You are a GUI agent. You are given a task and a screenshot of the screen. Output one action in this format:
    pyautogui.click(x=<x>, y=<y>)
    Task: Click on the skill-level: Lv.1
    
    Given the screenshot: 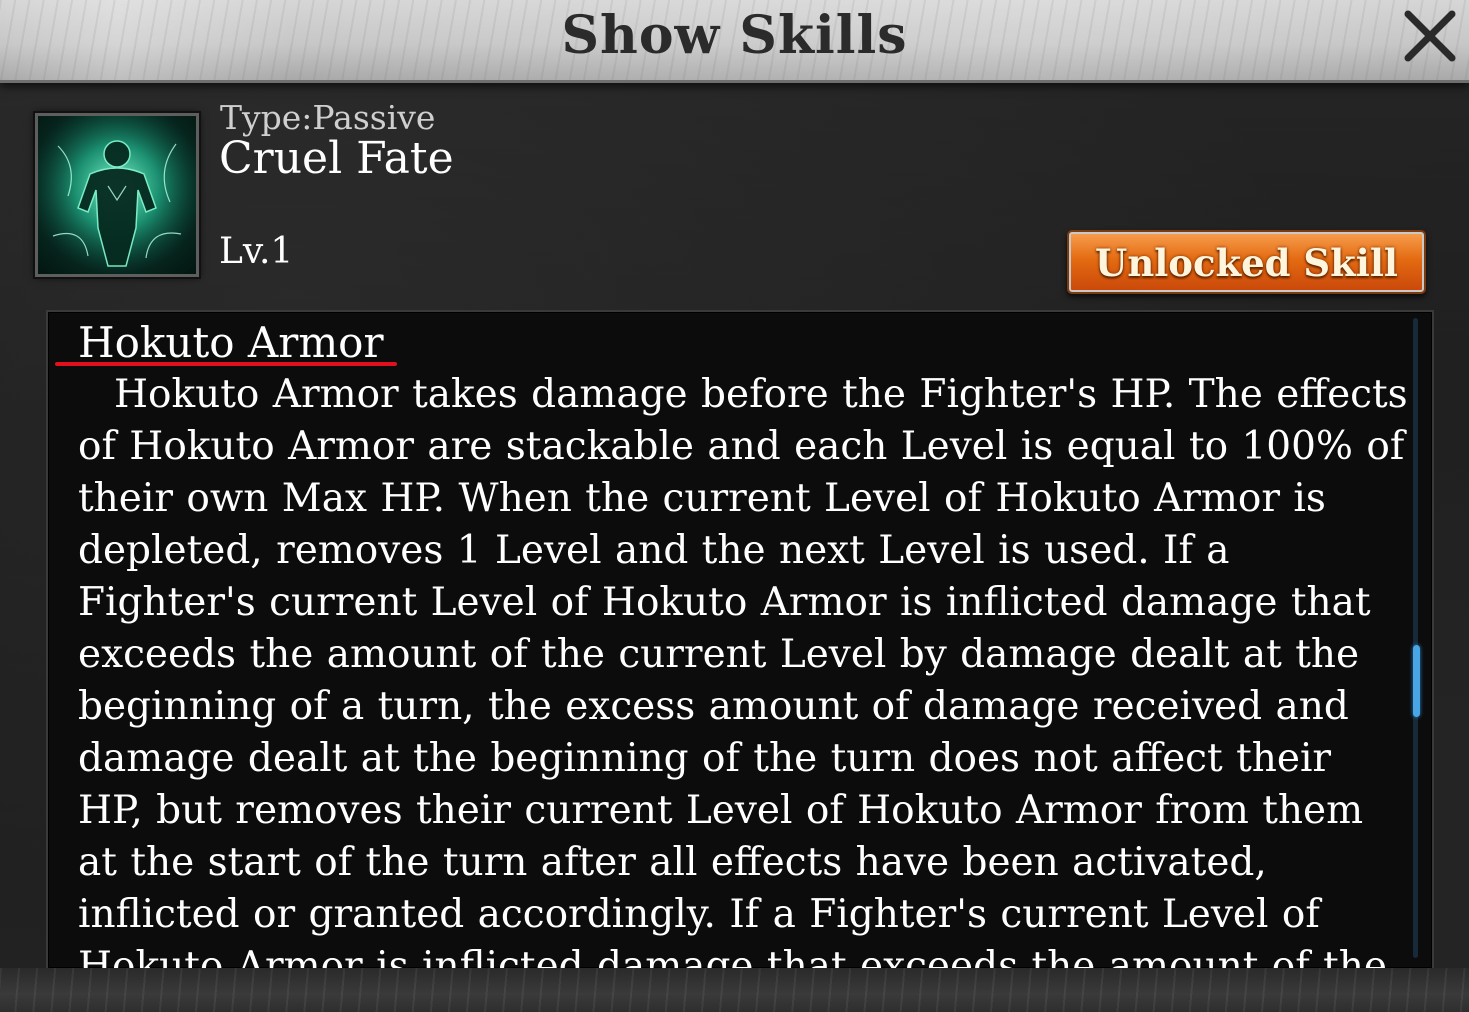 What is the action you would take?
    pyautogui.click(x=256, y=251)
    